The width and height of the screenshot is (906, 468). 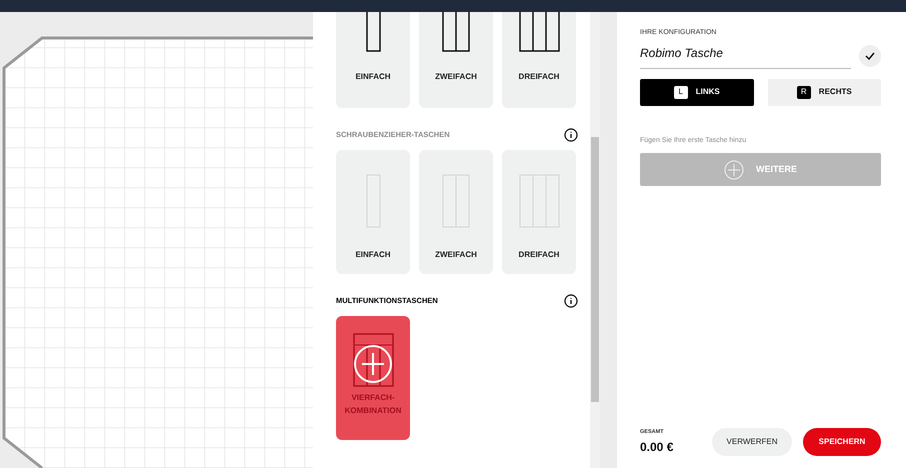 I want to click on check-icon, so click(x=870, y=56).